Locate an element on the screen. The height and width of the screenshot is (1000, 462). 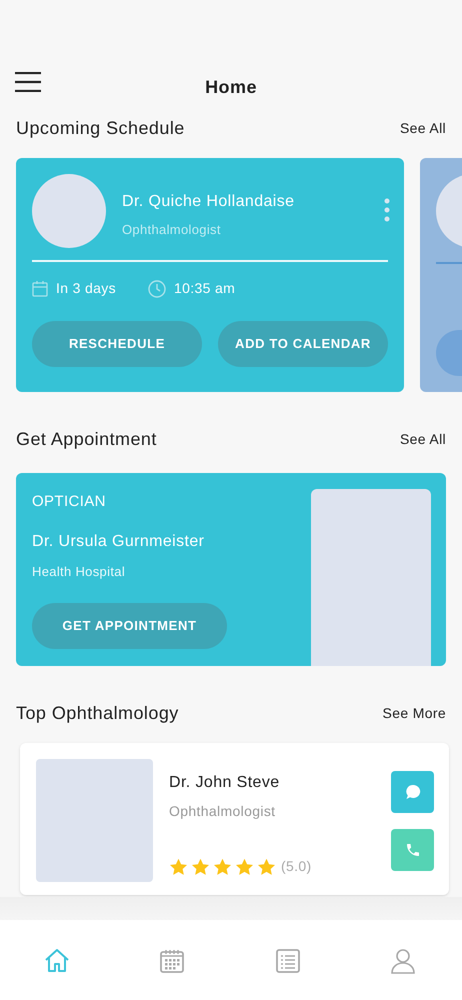
phone-icon is located at coordinates (412, 850).